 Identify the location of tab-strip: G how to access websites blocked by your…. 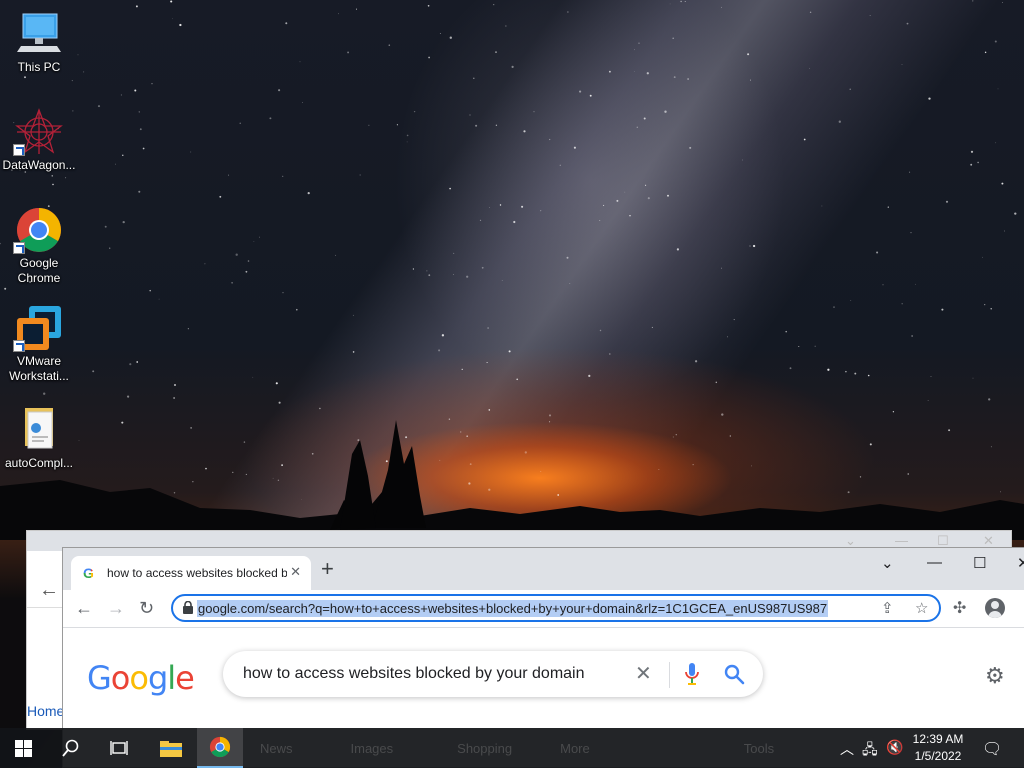
(543, 569).